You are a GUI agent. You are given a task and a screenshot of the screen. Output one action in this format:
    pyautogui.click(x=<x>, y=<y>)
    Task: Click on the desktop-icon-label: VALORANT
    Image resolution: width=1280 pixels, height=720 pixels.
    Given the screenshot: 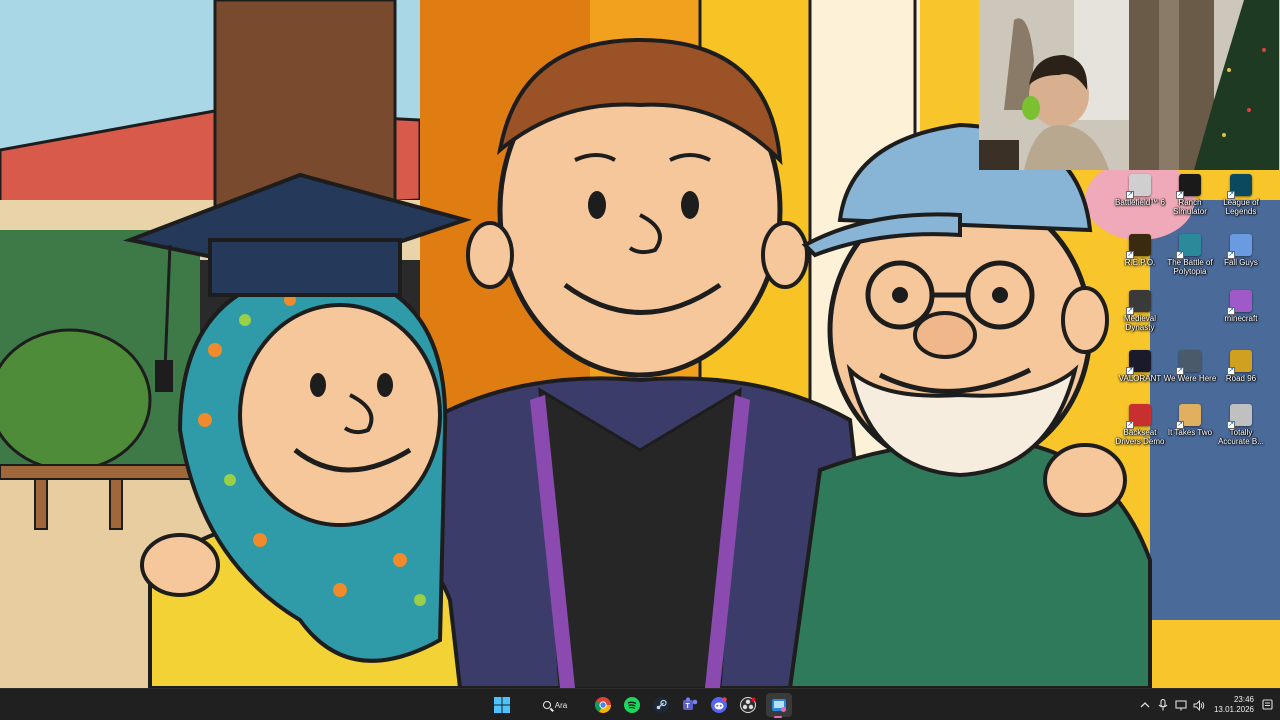 What is the action you would take?
    pyautogui.click(x=1140, y=378)
    